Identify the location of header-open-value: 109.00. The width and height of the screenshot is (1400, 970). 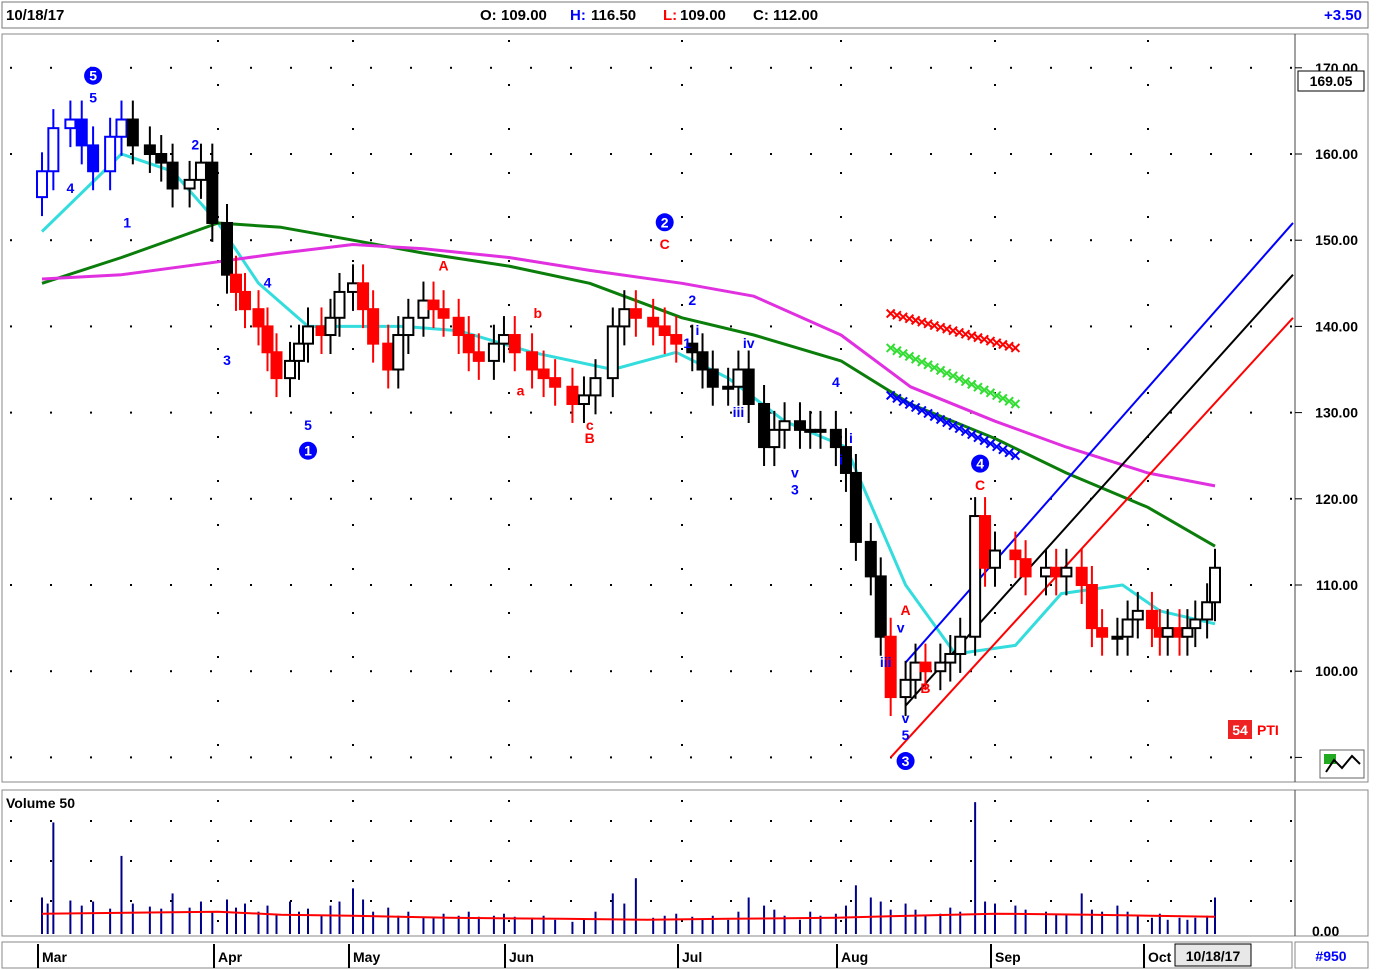
(524, 15).